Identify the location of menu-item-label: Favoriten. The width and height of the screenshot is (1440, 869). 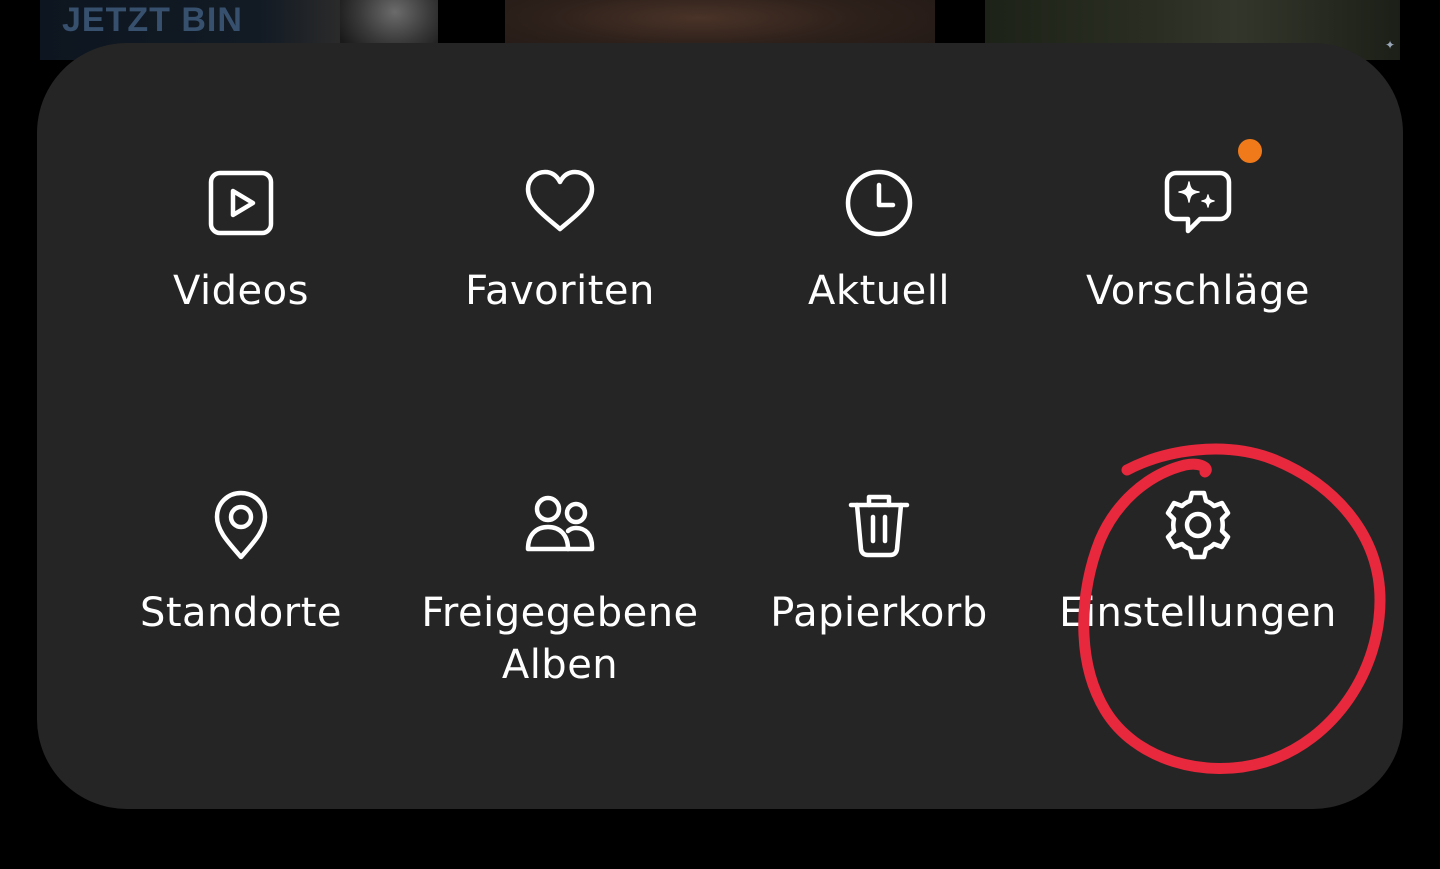
(560, 291).